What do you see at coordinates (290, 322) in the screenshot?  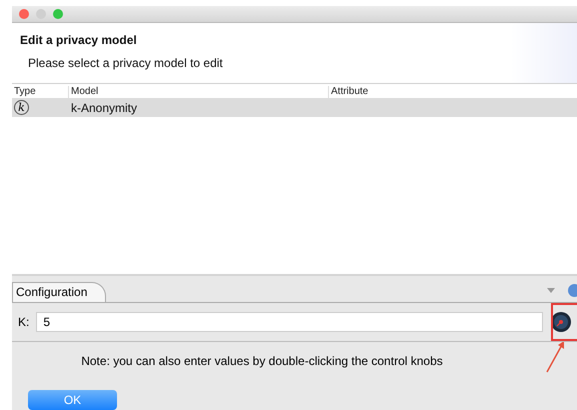 I see `k-input-field: 5` at bounding box center [290, 322].